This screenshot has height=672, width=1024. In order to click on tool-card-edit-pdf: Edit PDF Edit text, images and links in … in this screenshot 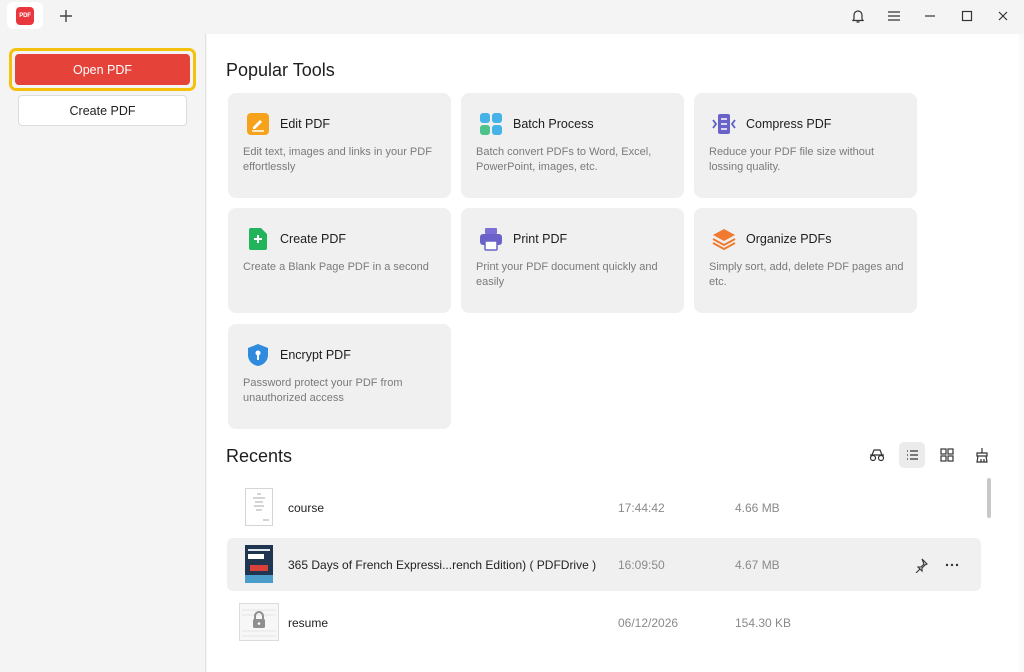, I will do `click(339, 145)`.